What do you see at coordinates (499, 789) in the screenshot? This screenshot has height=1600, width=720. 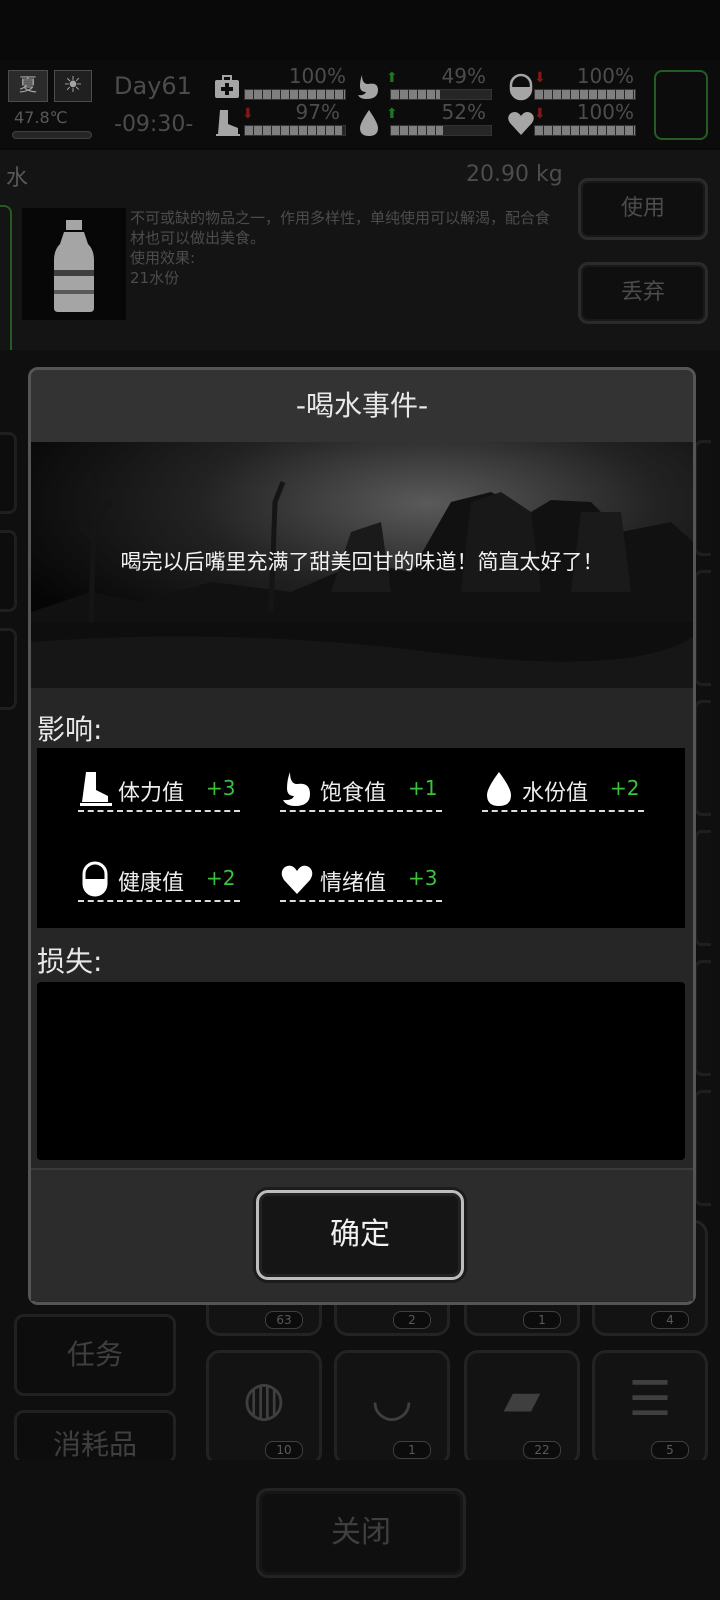 I see `water-drop-icon` at bounding box center [499, 789].